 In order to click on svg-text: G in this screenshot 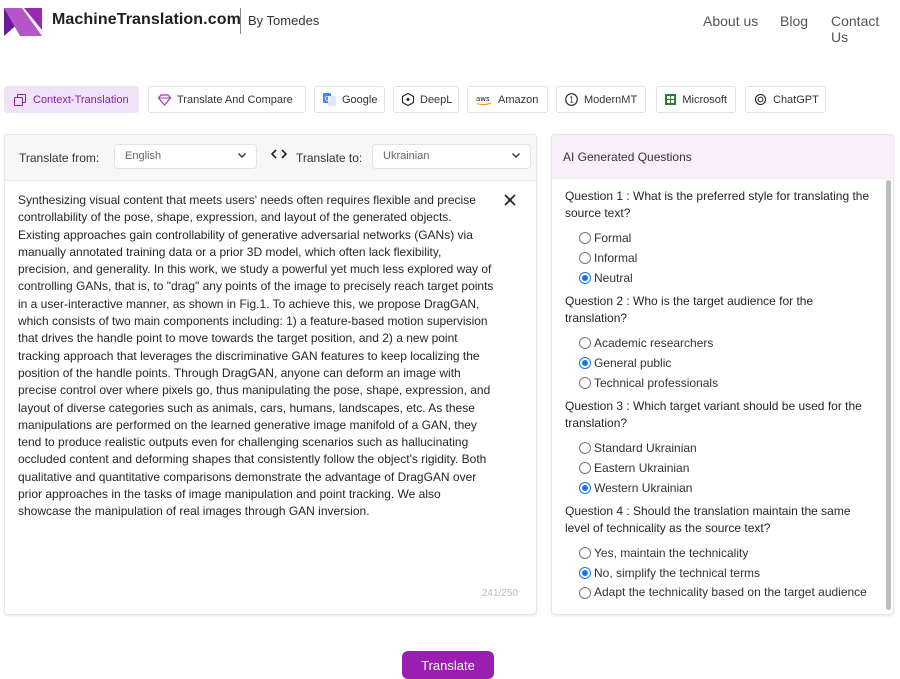, I will do `click(327, 99)`.